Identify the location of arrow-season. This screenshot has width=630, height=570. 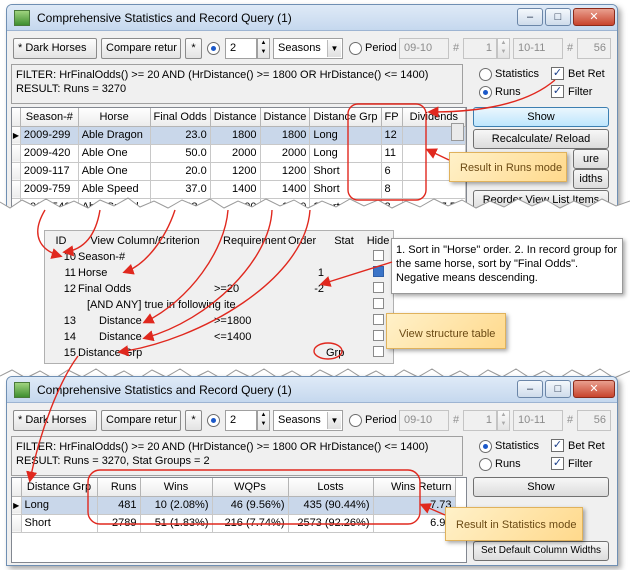
(50, 234).